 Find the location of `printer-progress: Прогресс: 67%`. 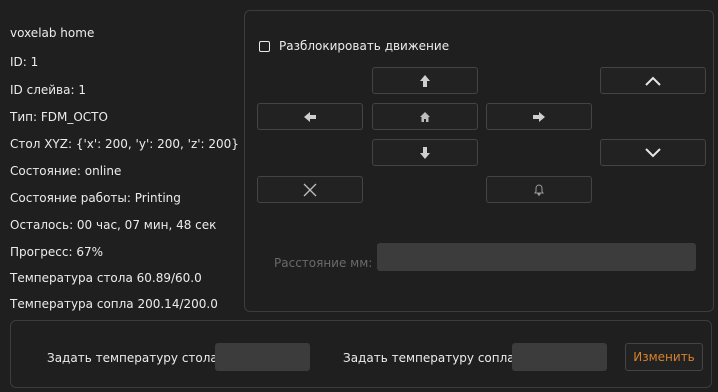

printer-progress: Прогресс: 67% is located at coordinates (57, 252).